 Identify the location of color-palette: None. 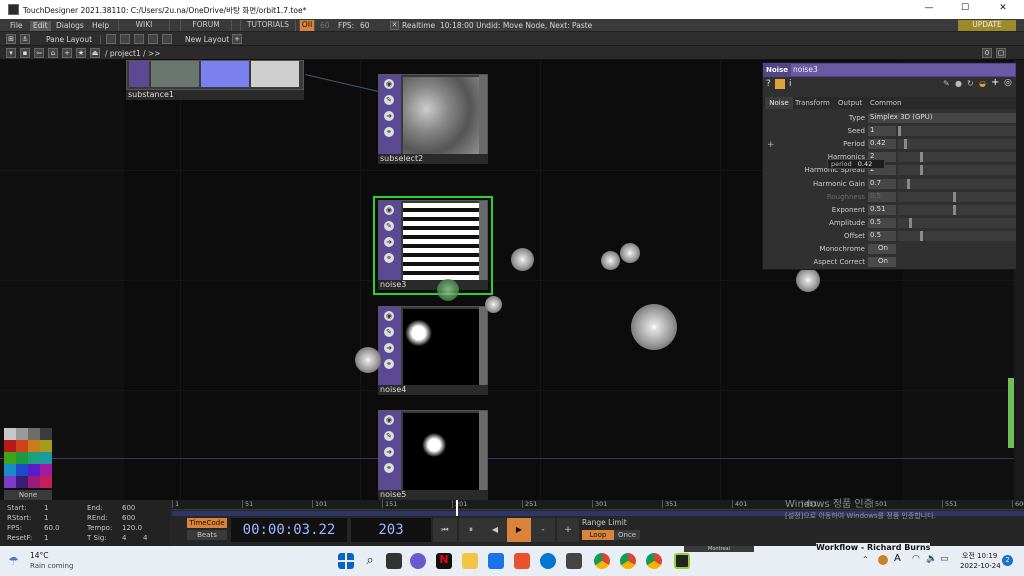
(28, 464).